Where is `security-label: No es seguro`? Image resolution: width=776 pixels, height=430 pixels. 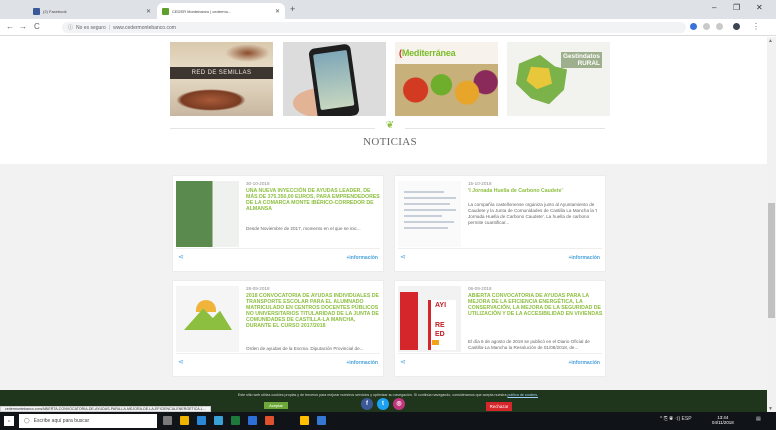
security-label: No es seguro is located at coordinates (91, 27).